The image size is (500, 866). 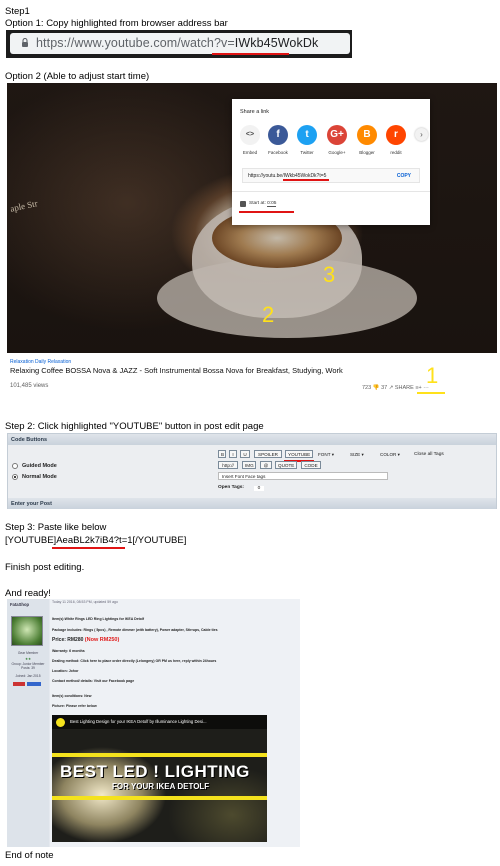 What do you see at coordinates (39, 466) in the screenshot?
I see `guided-mode-label: Guided Mode` at bounding box center [39, 466].